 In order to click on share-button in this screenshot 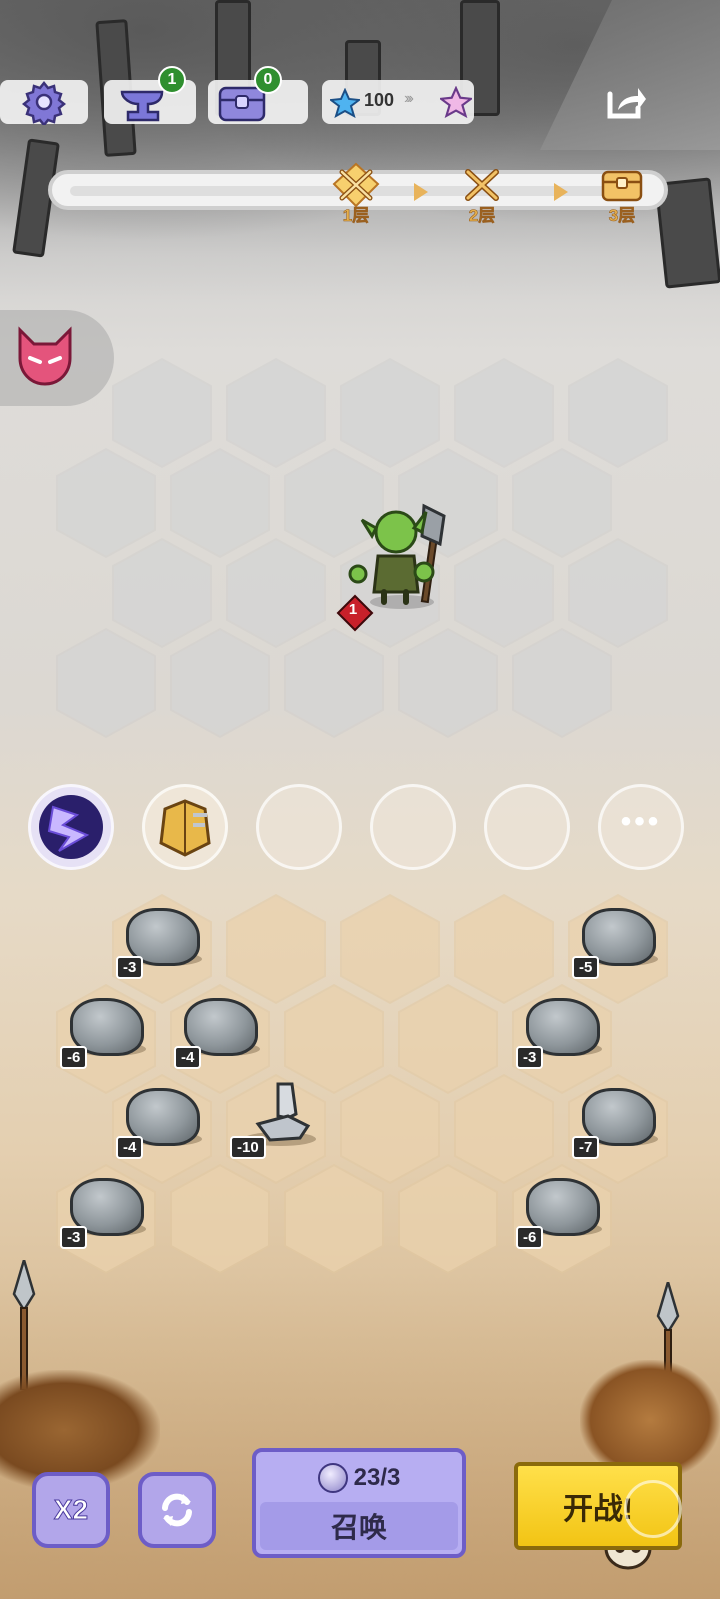, I will do `click(626, 102)`.